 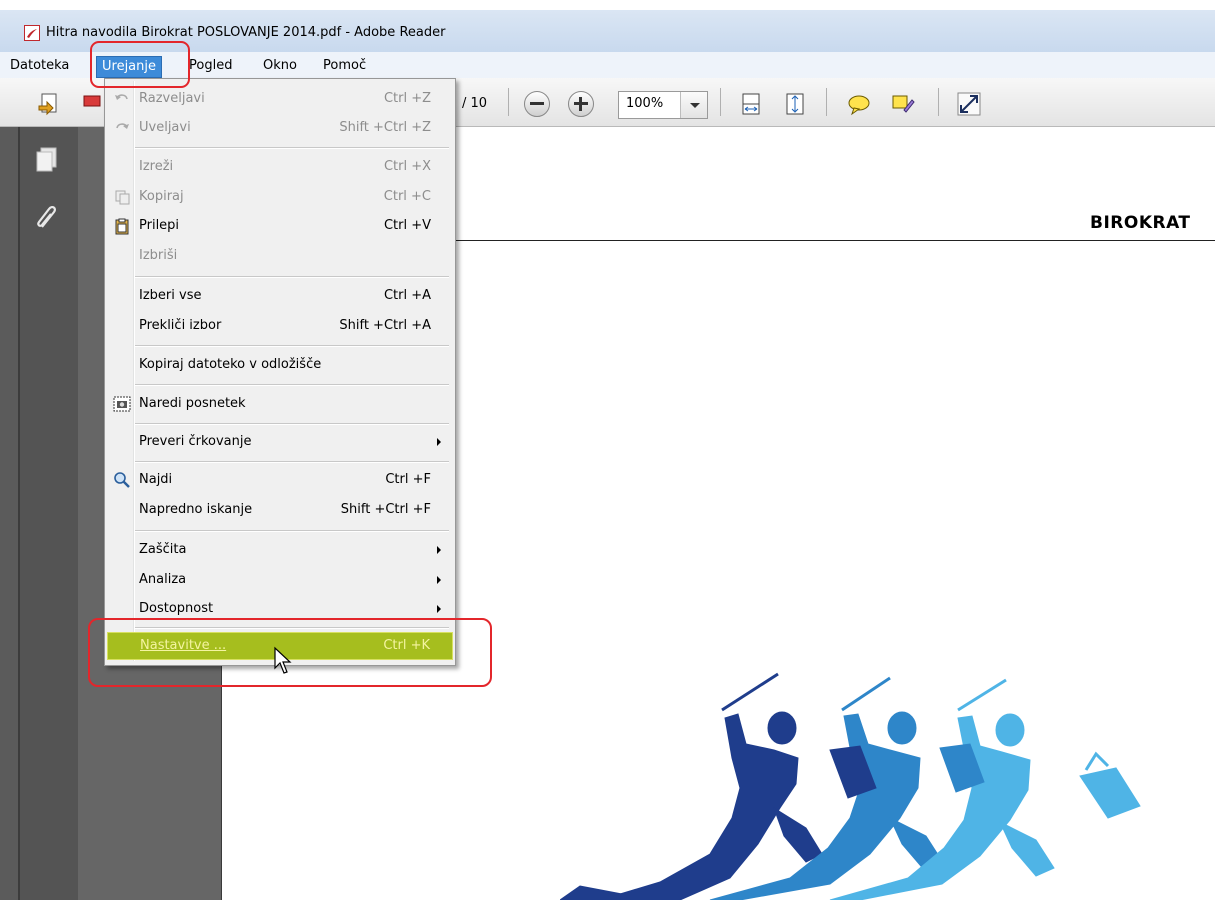 I want to click on pdf-app-icon, so click(x=32, y=33).